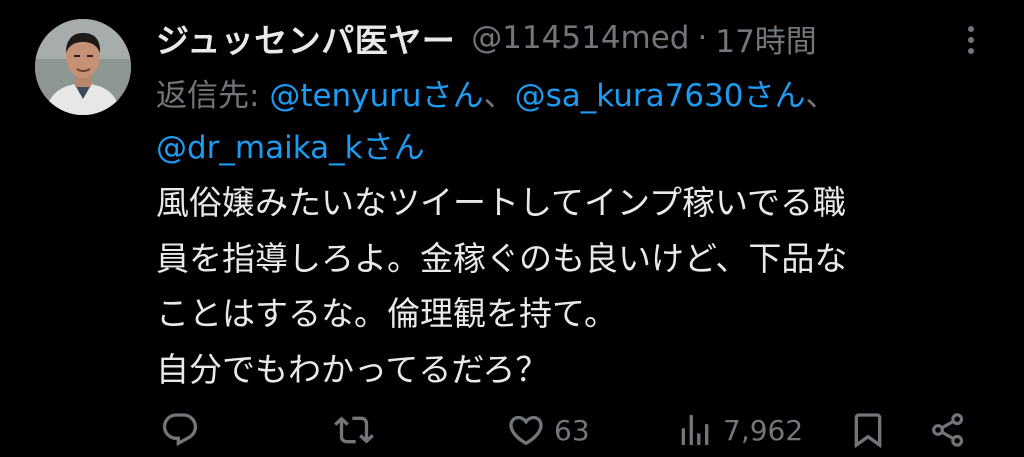  Describe the element at coordinates (580, 38) in the screenshot. I see `user-handle: @114514med` at that location.